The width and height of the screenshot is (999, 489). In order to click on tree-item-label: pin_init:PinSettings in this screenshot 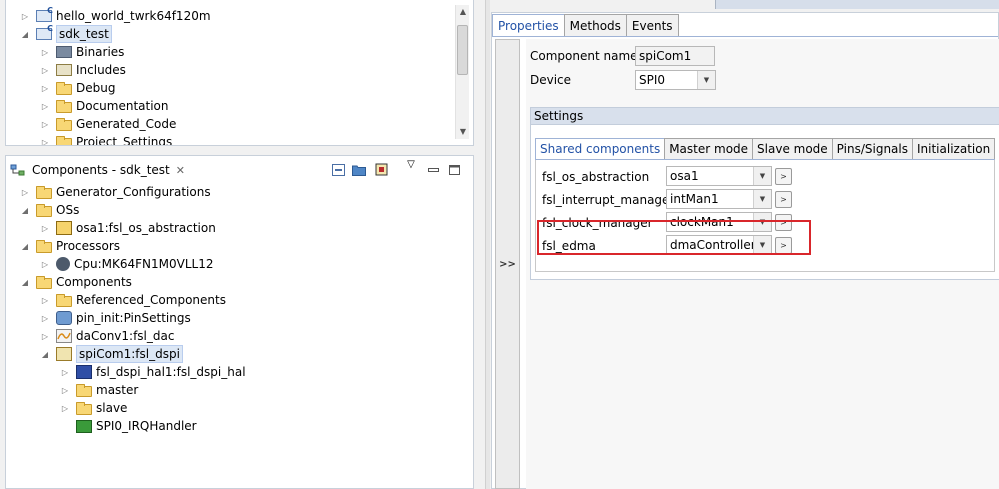, I will do `click(133, 318)`.